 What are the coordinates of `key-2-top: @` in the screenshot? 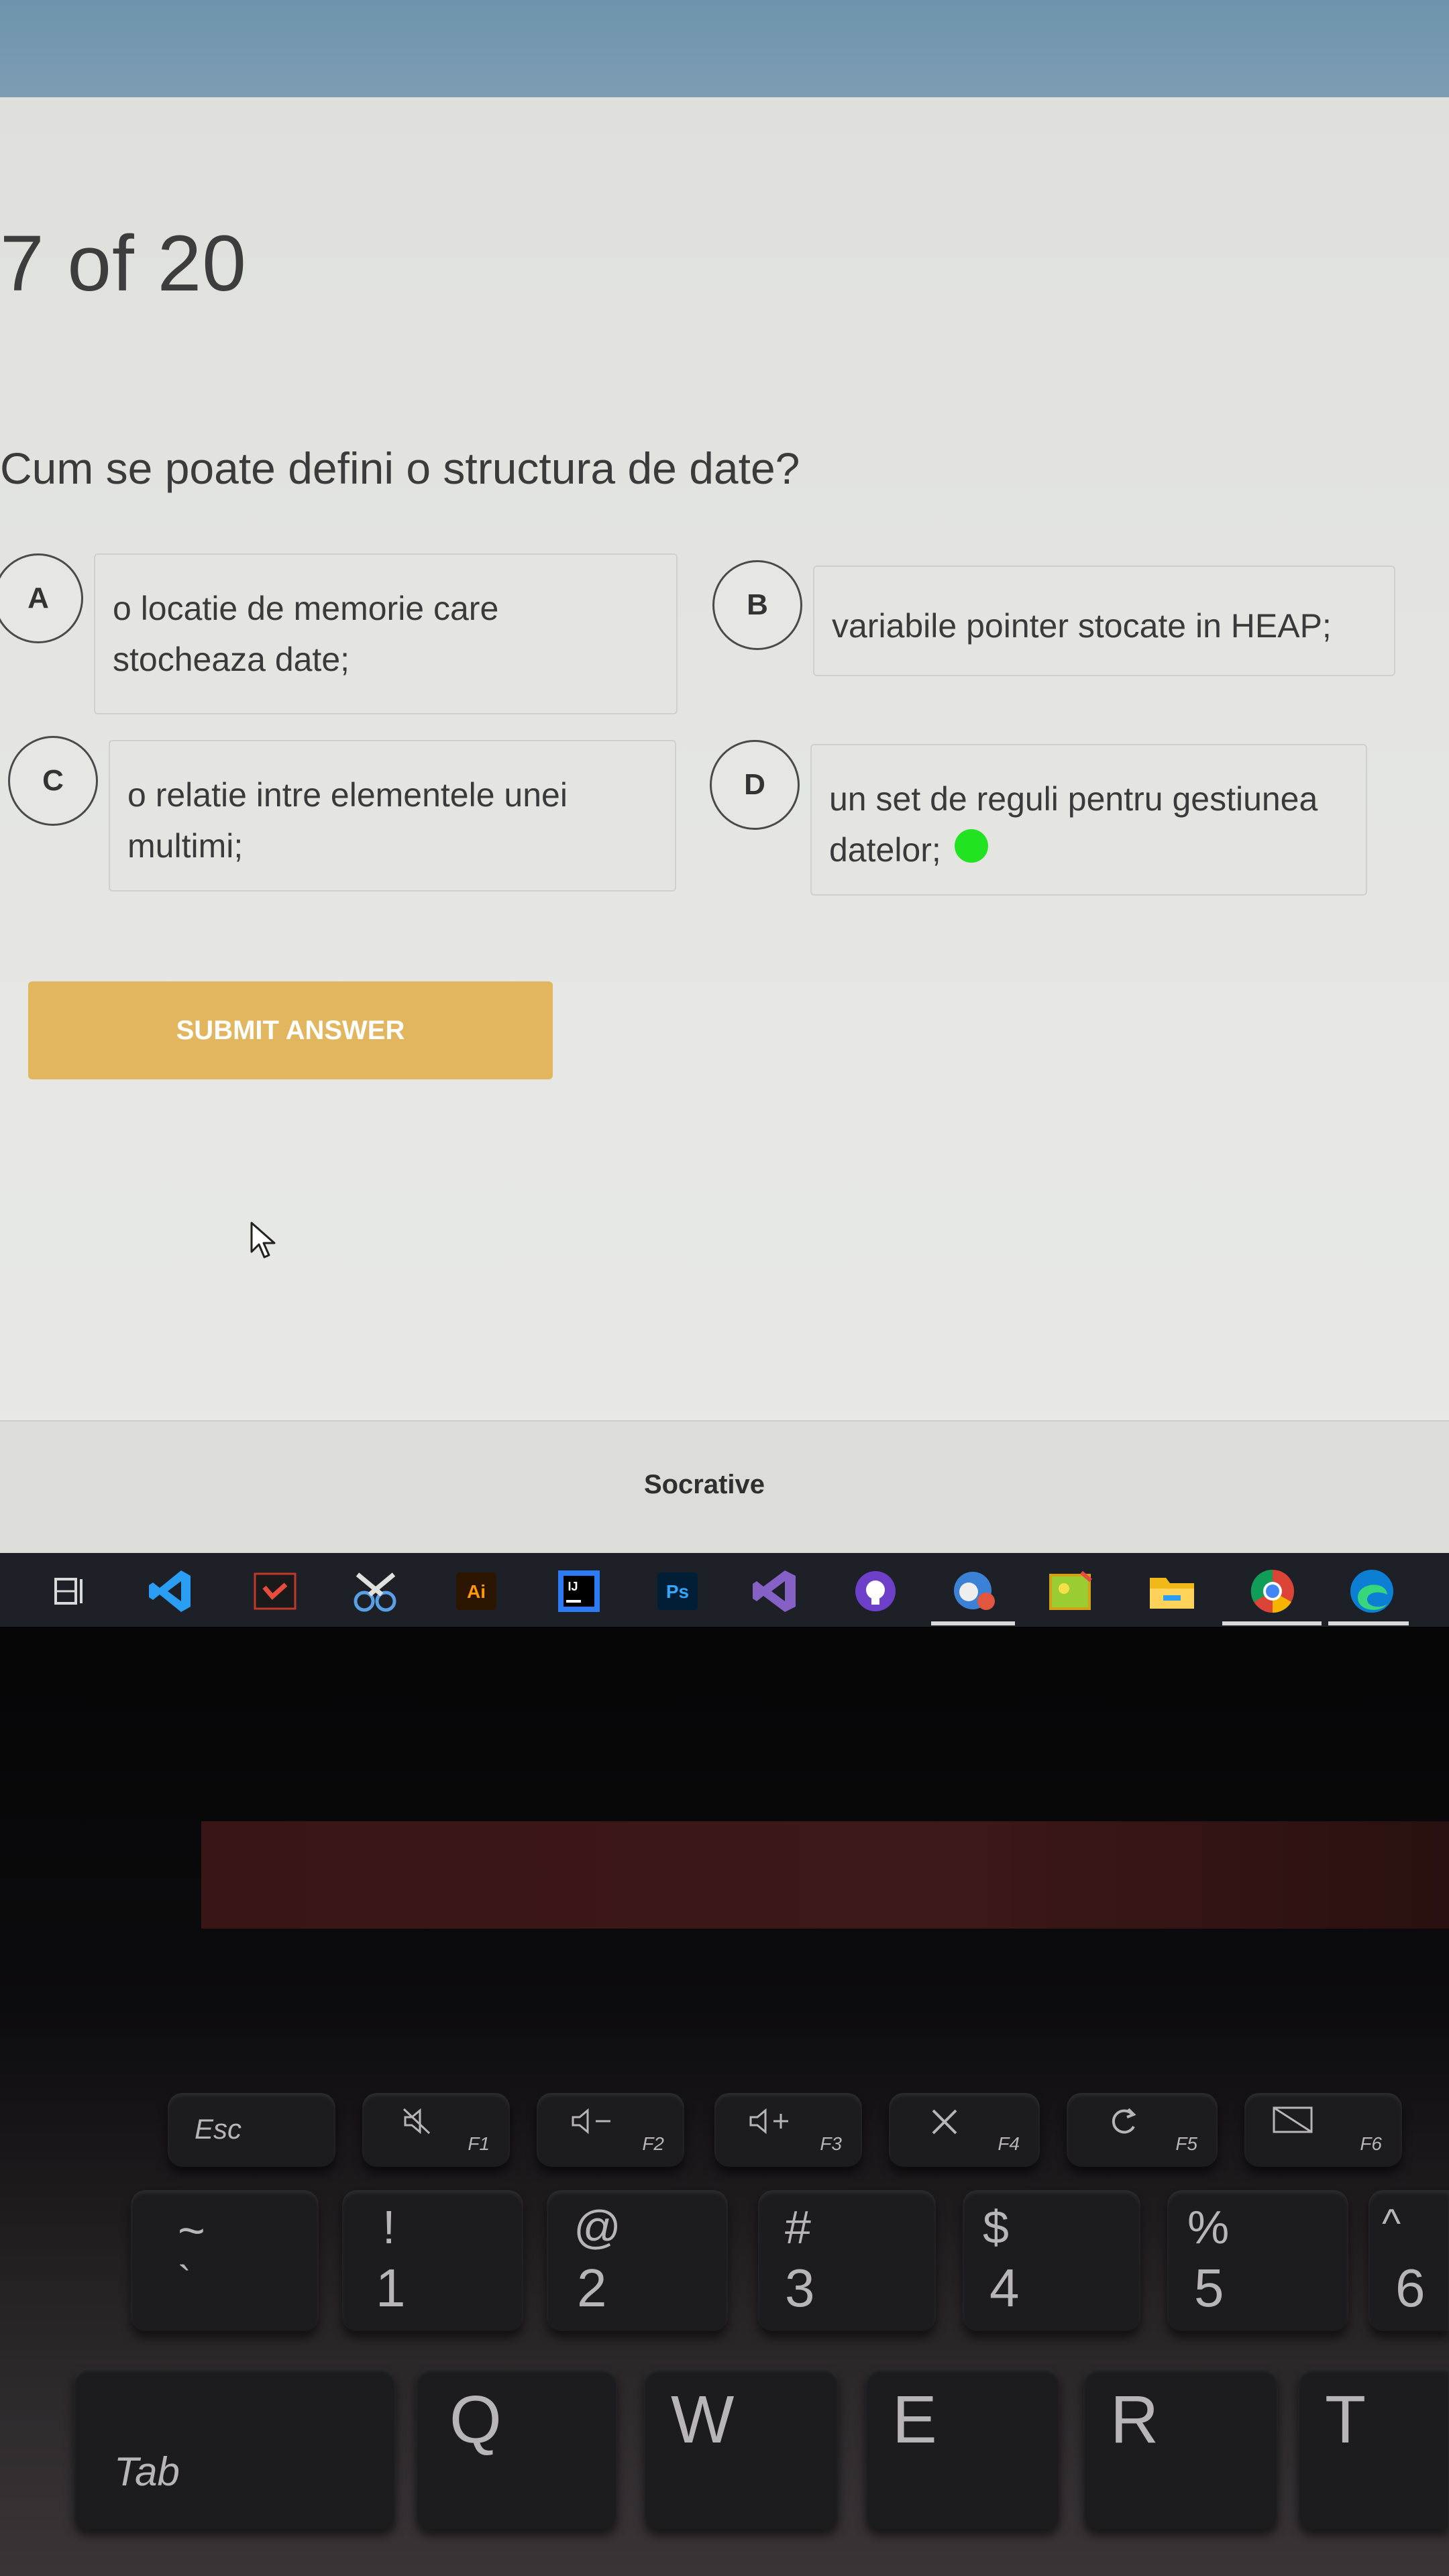 It's located at (598, 2227).